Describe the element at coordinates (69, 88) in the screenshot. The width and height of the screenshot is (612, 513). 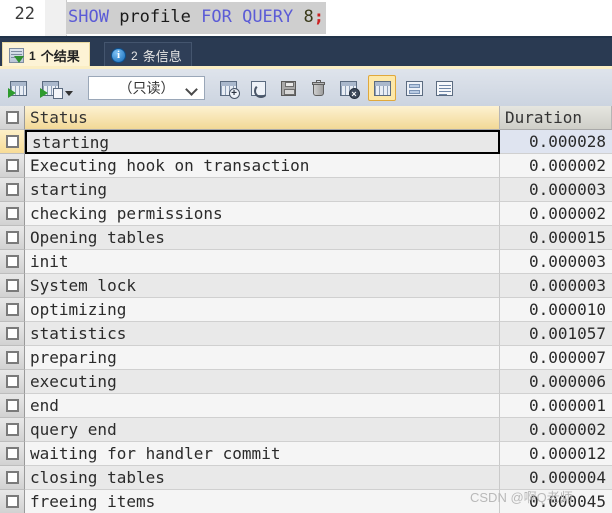
I see `toolbar-dropdown-button` at that location.